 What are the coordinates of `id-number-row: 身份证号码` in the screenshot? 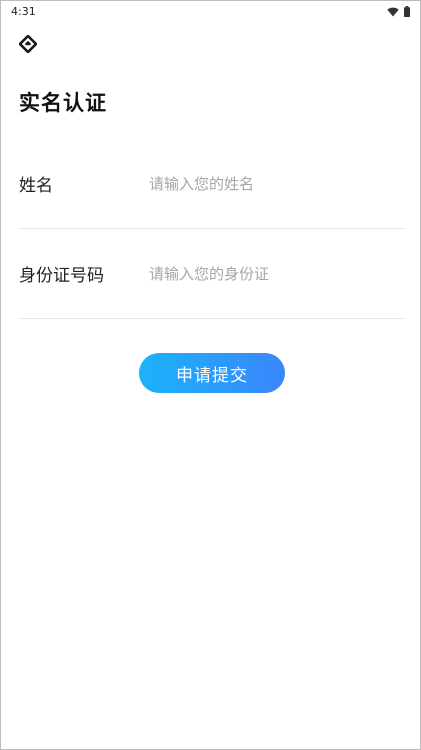 It's located at (212, 274).